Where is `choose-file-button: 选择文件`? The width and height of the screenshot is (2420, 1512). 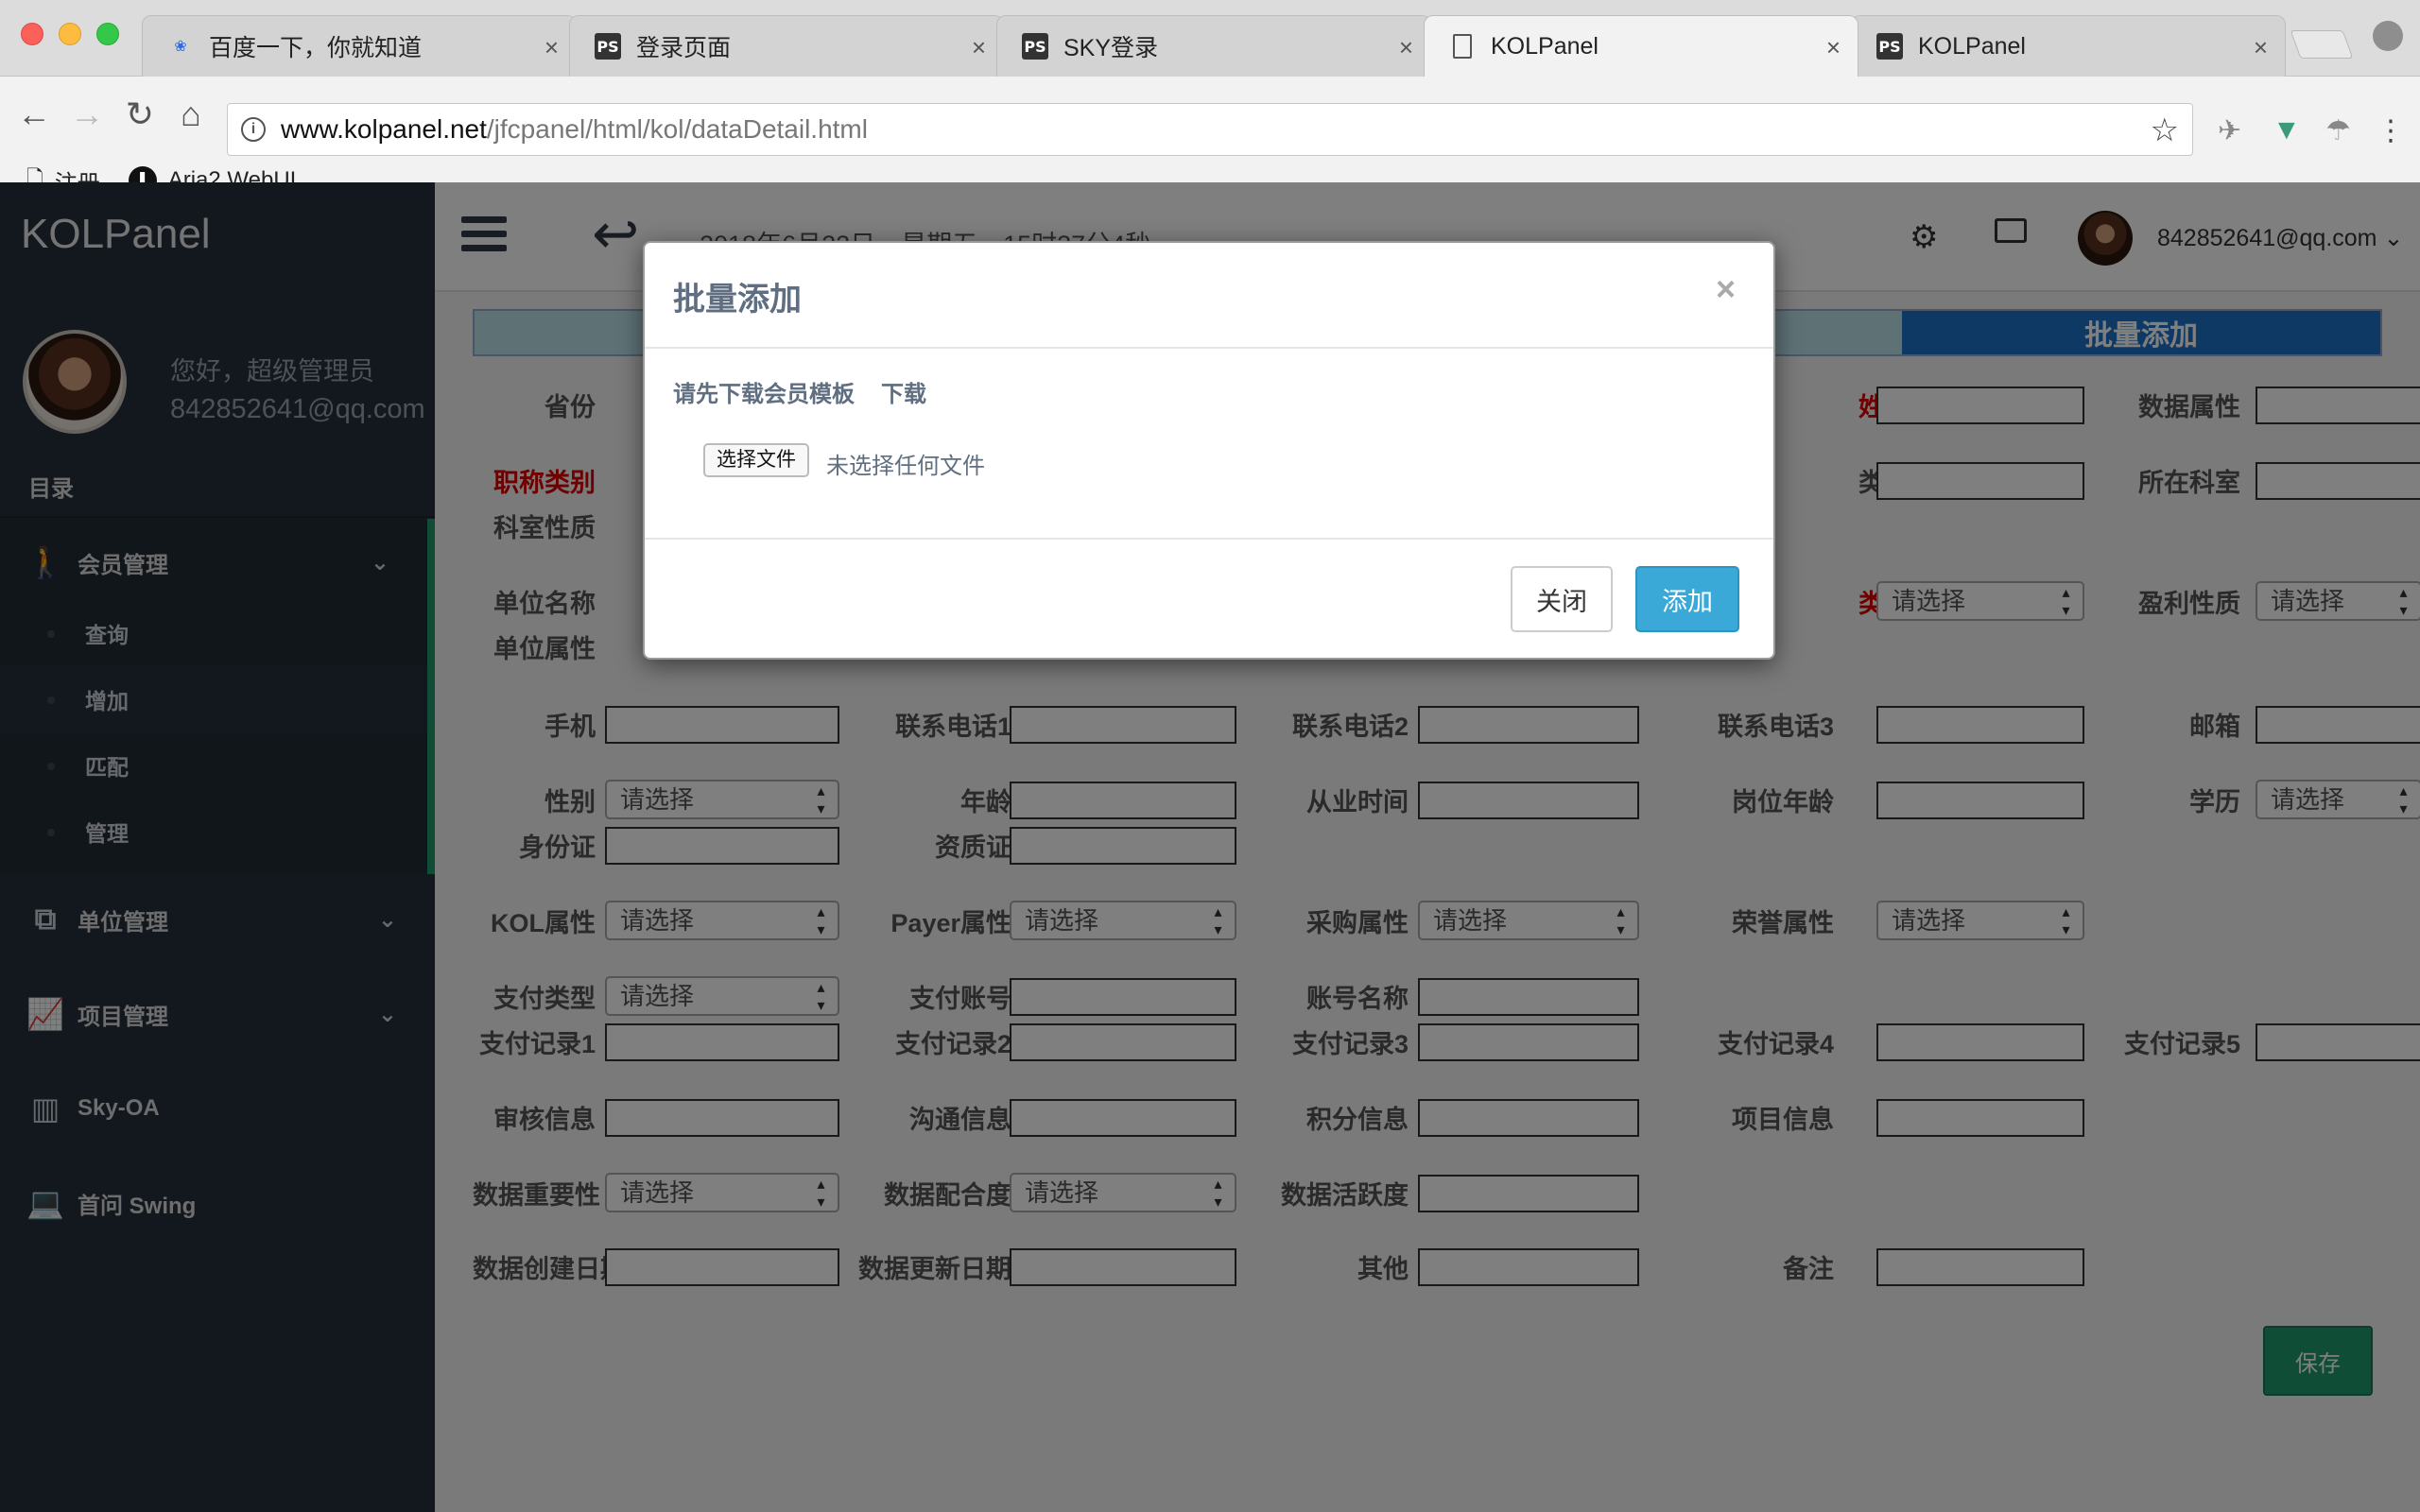 choose-file-button: 选择文件 is located at coordinates (756, 460).